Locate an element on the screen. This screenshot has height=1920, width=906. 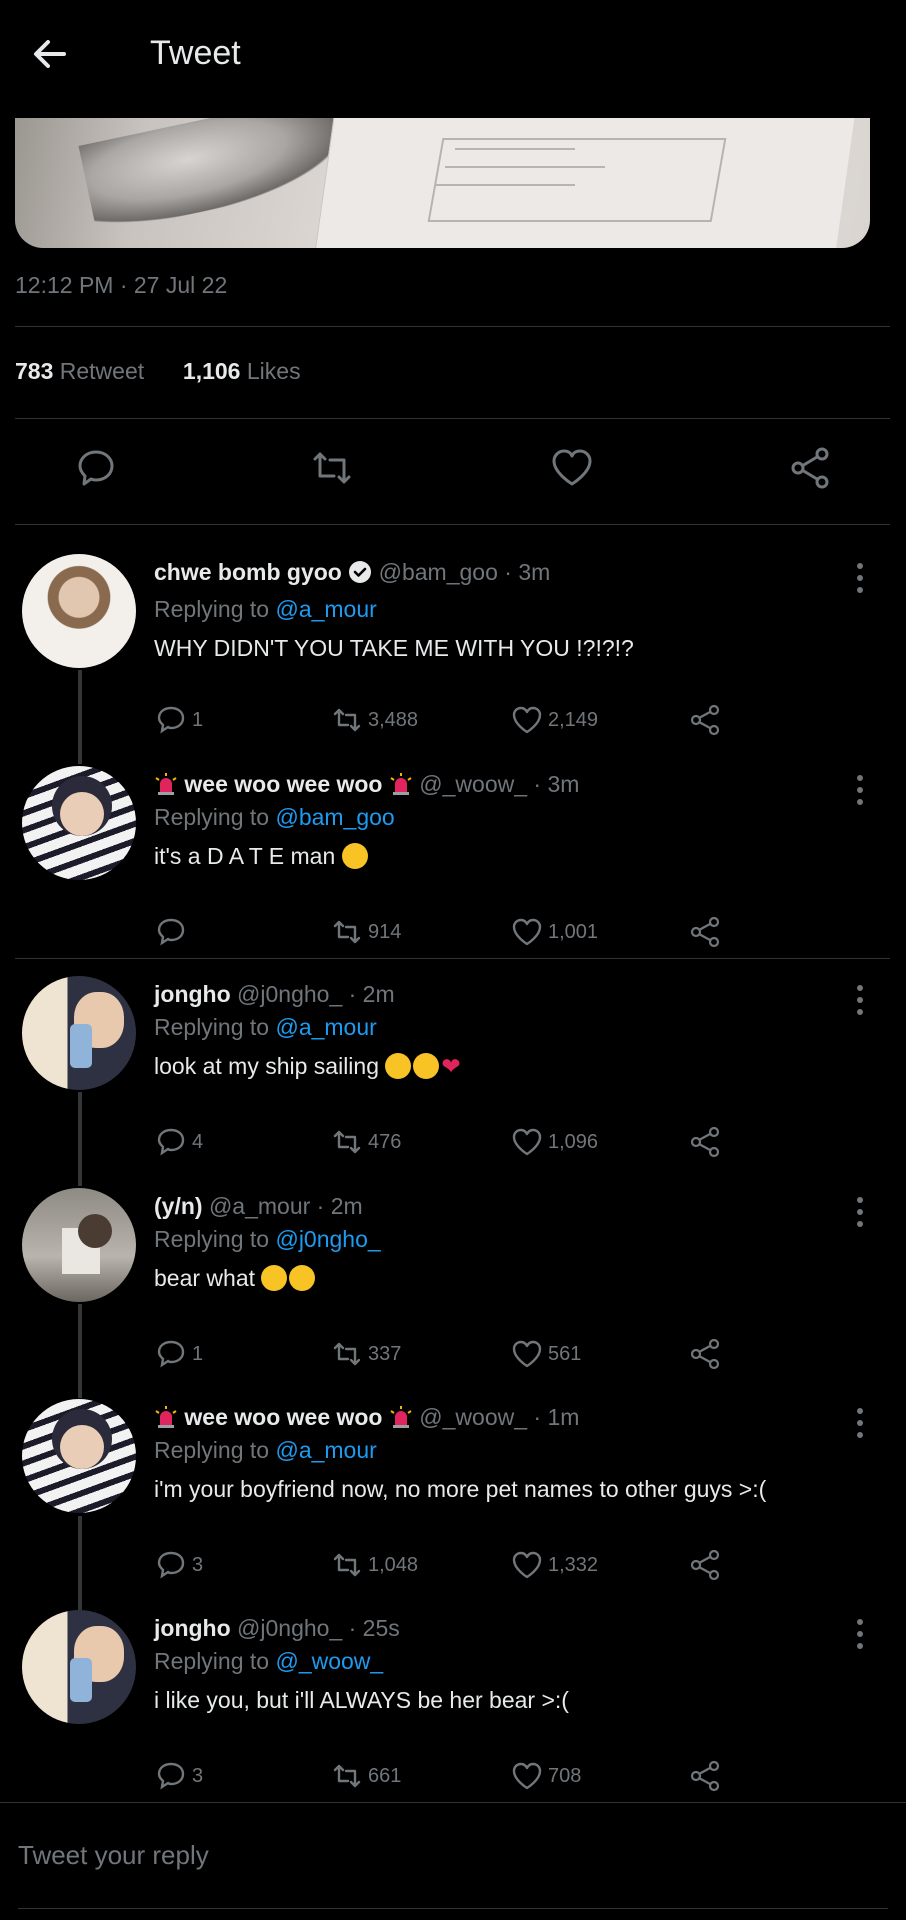
like-button: 1,332 is located at coordinates (554, 1565).